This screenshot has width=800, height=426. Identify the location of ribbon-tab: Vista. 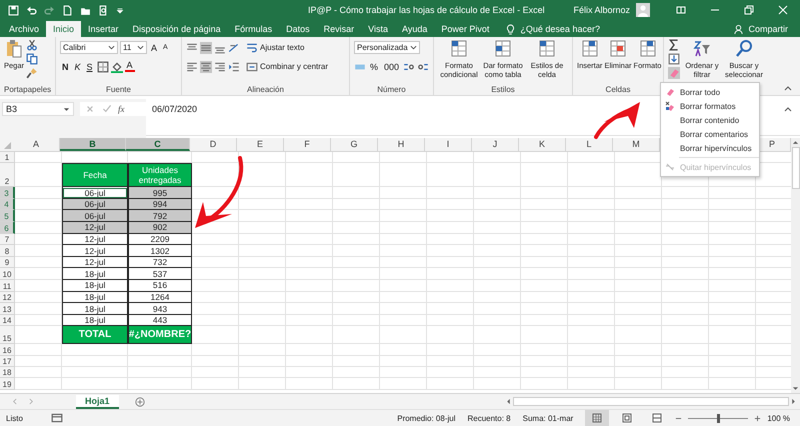
(378, 29).